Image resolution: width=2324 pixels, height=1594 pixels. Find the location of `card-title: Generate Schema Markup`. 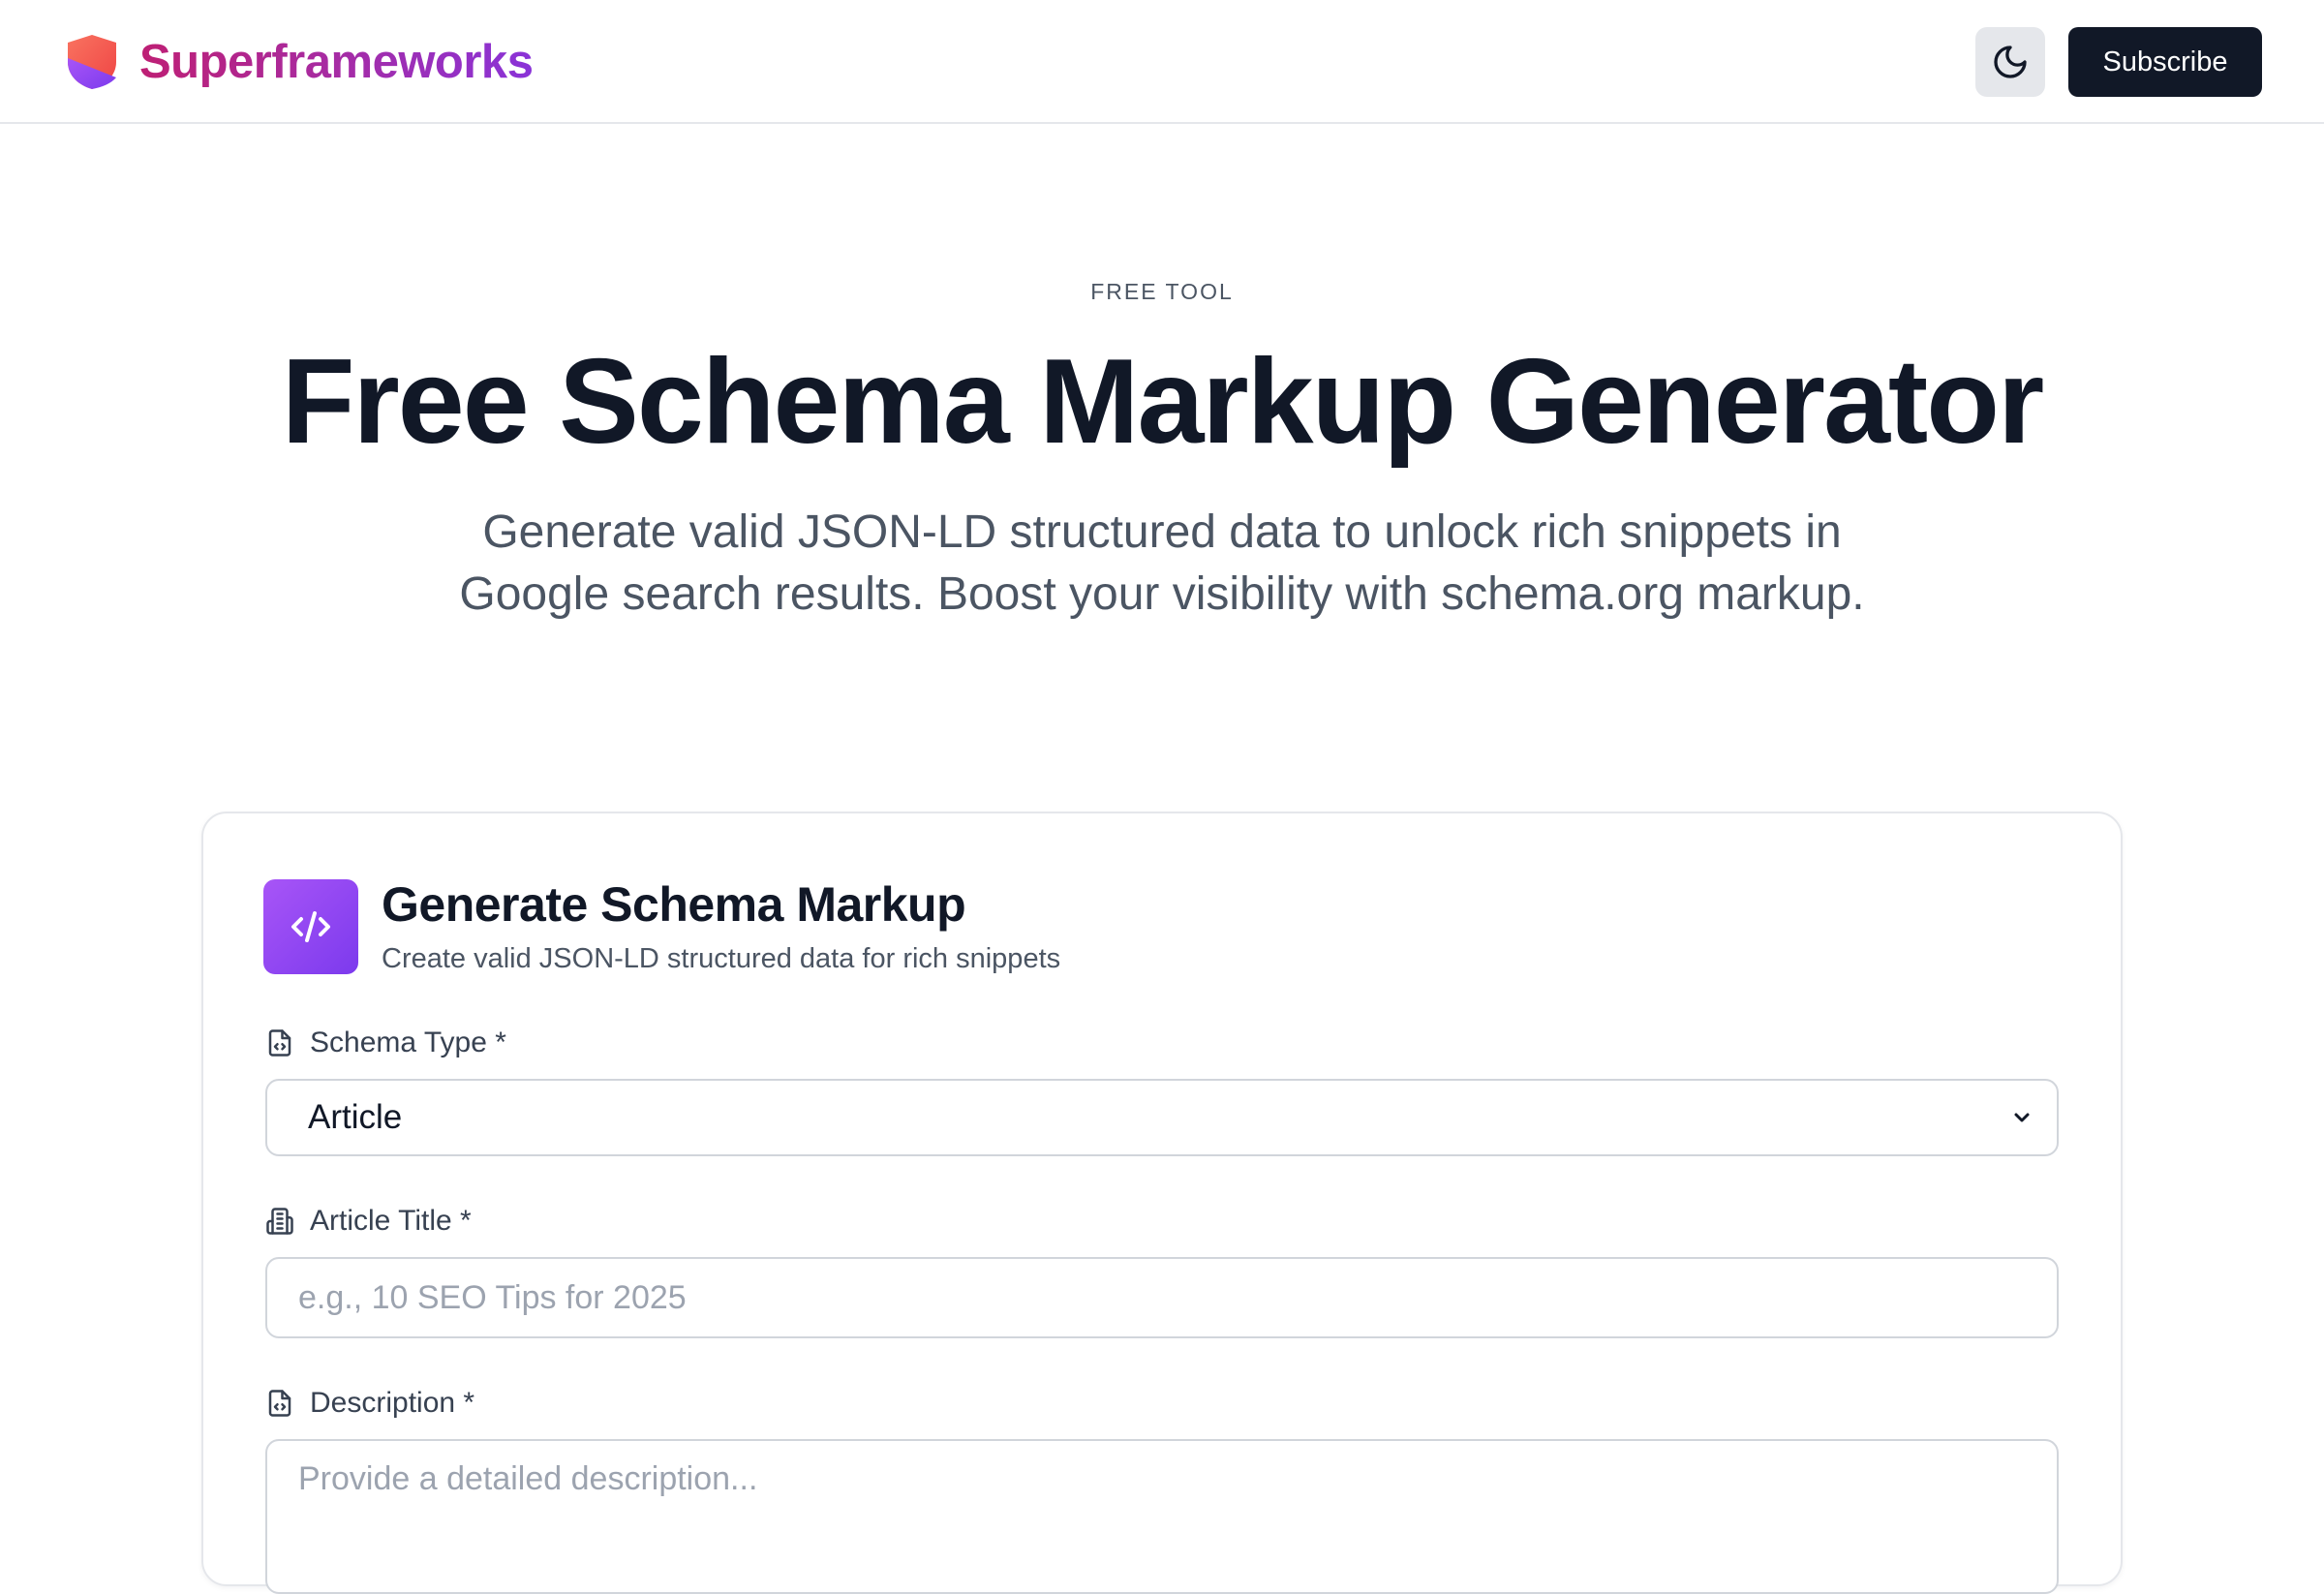

card-title: Generate Schema Markup is located at coordinates (674, 904).